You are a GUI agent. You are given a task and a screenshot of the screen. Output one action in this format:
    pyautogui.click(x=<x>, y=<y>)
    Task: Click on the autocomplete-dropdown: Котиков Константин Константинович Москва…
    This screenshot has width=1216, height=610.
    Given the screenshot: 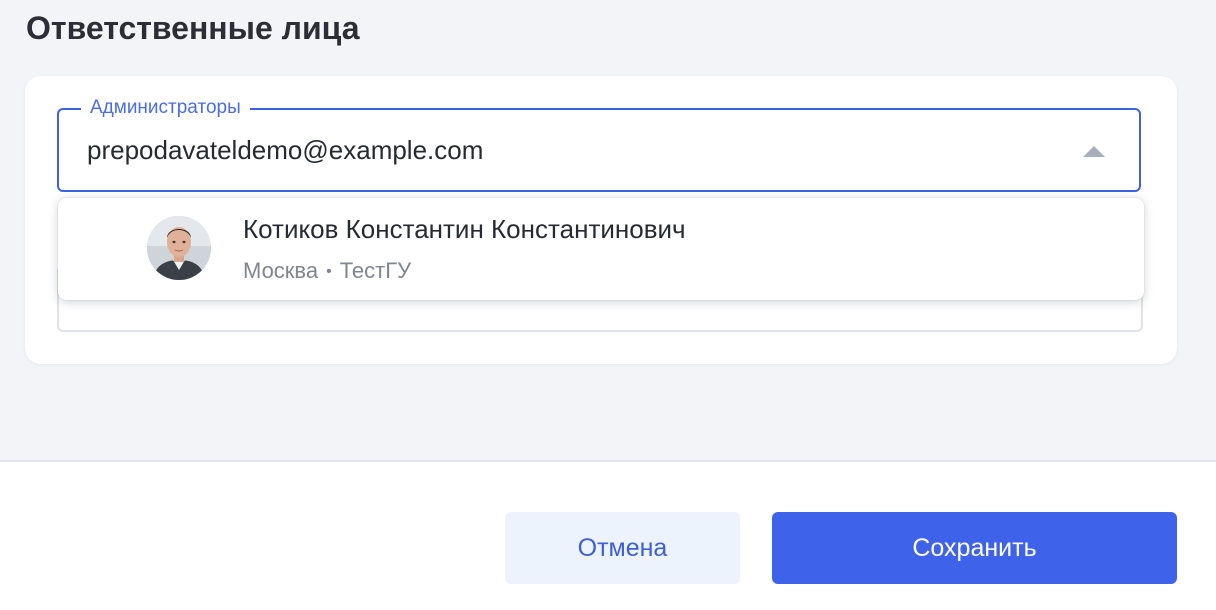 What is the action you would take?
    pyautogui.click(x=601, y=249)
    